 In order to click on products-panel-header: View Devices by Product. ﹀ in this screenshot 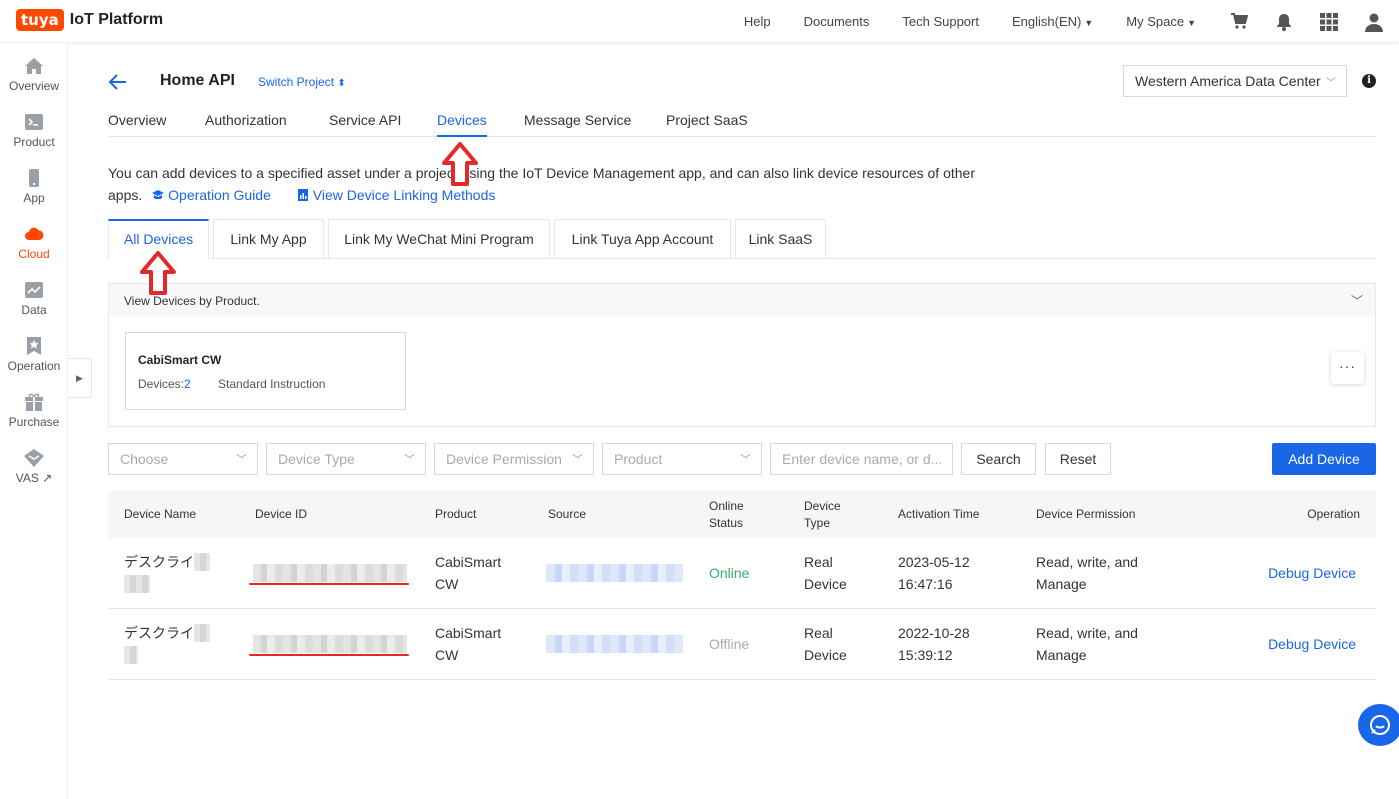, I will do `click(742, 300)`.